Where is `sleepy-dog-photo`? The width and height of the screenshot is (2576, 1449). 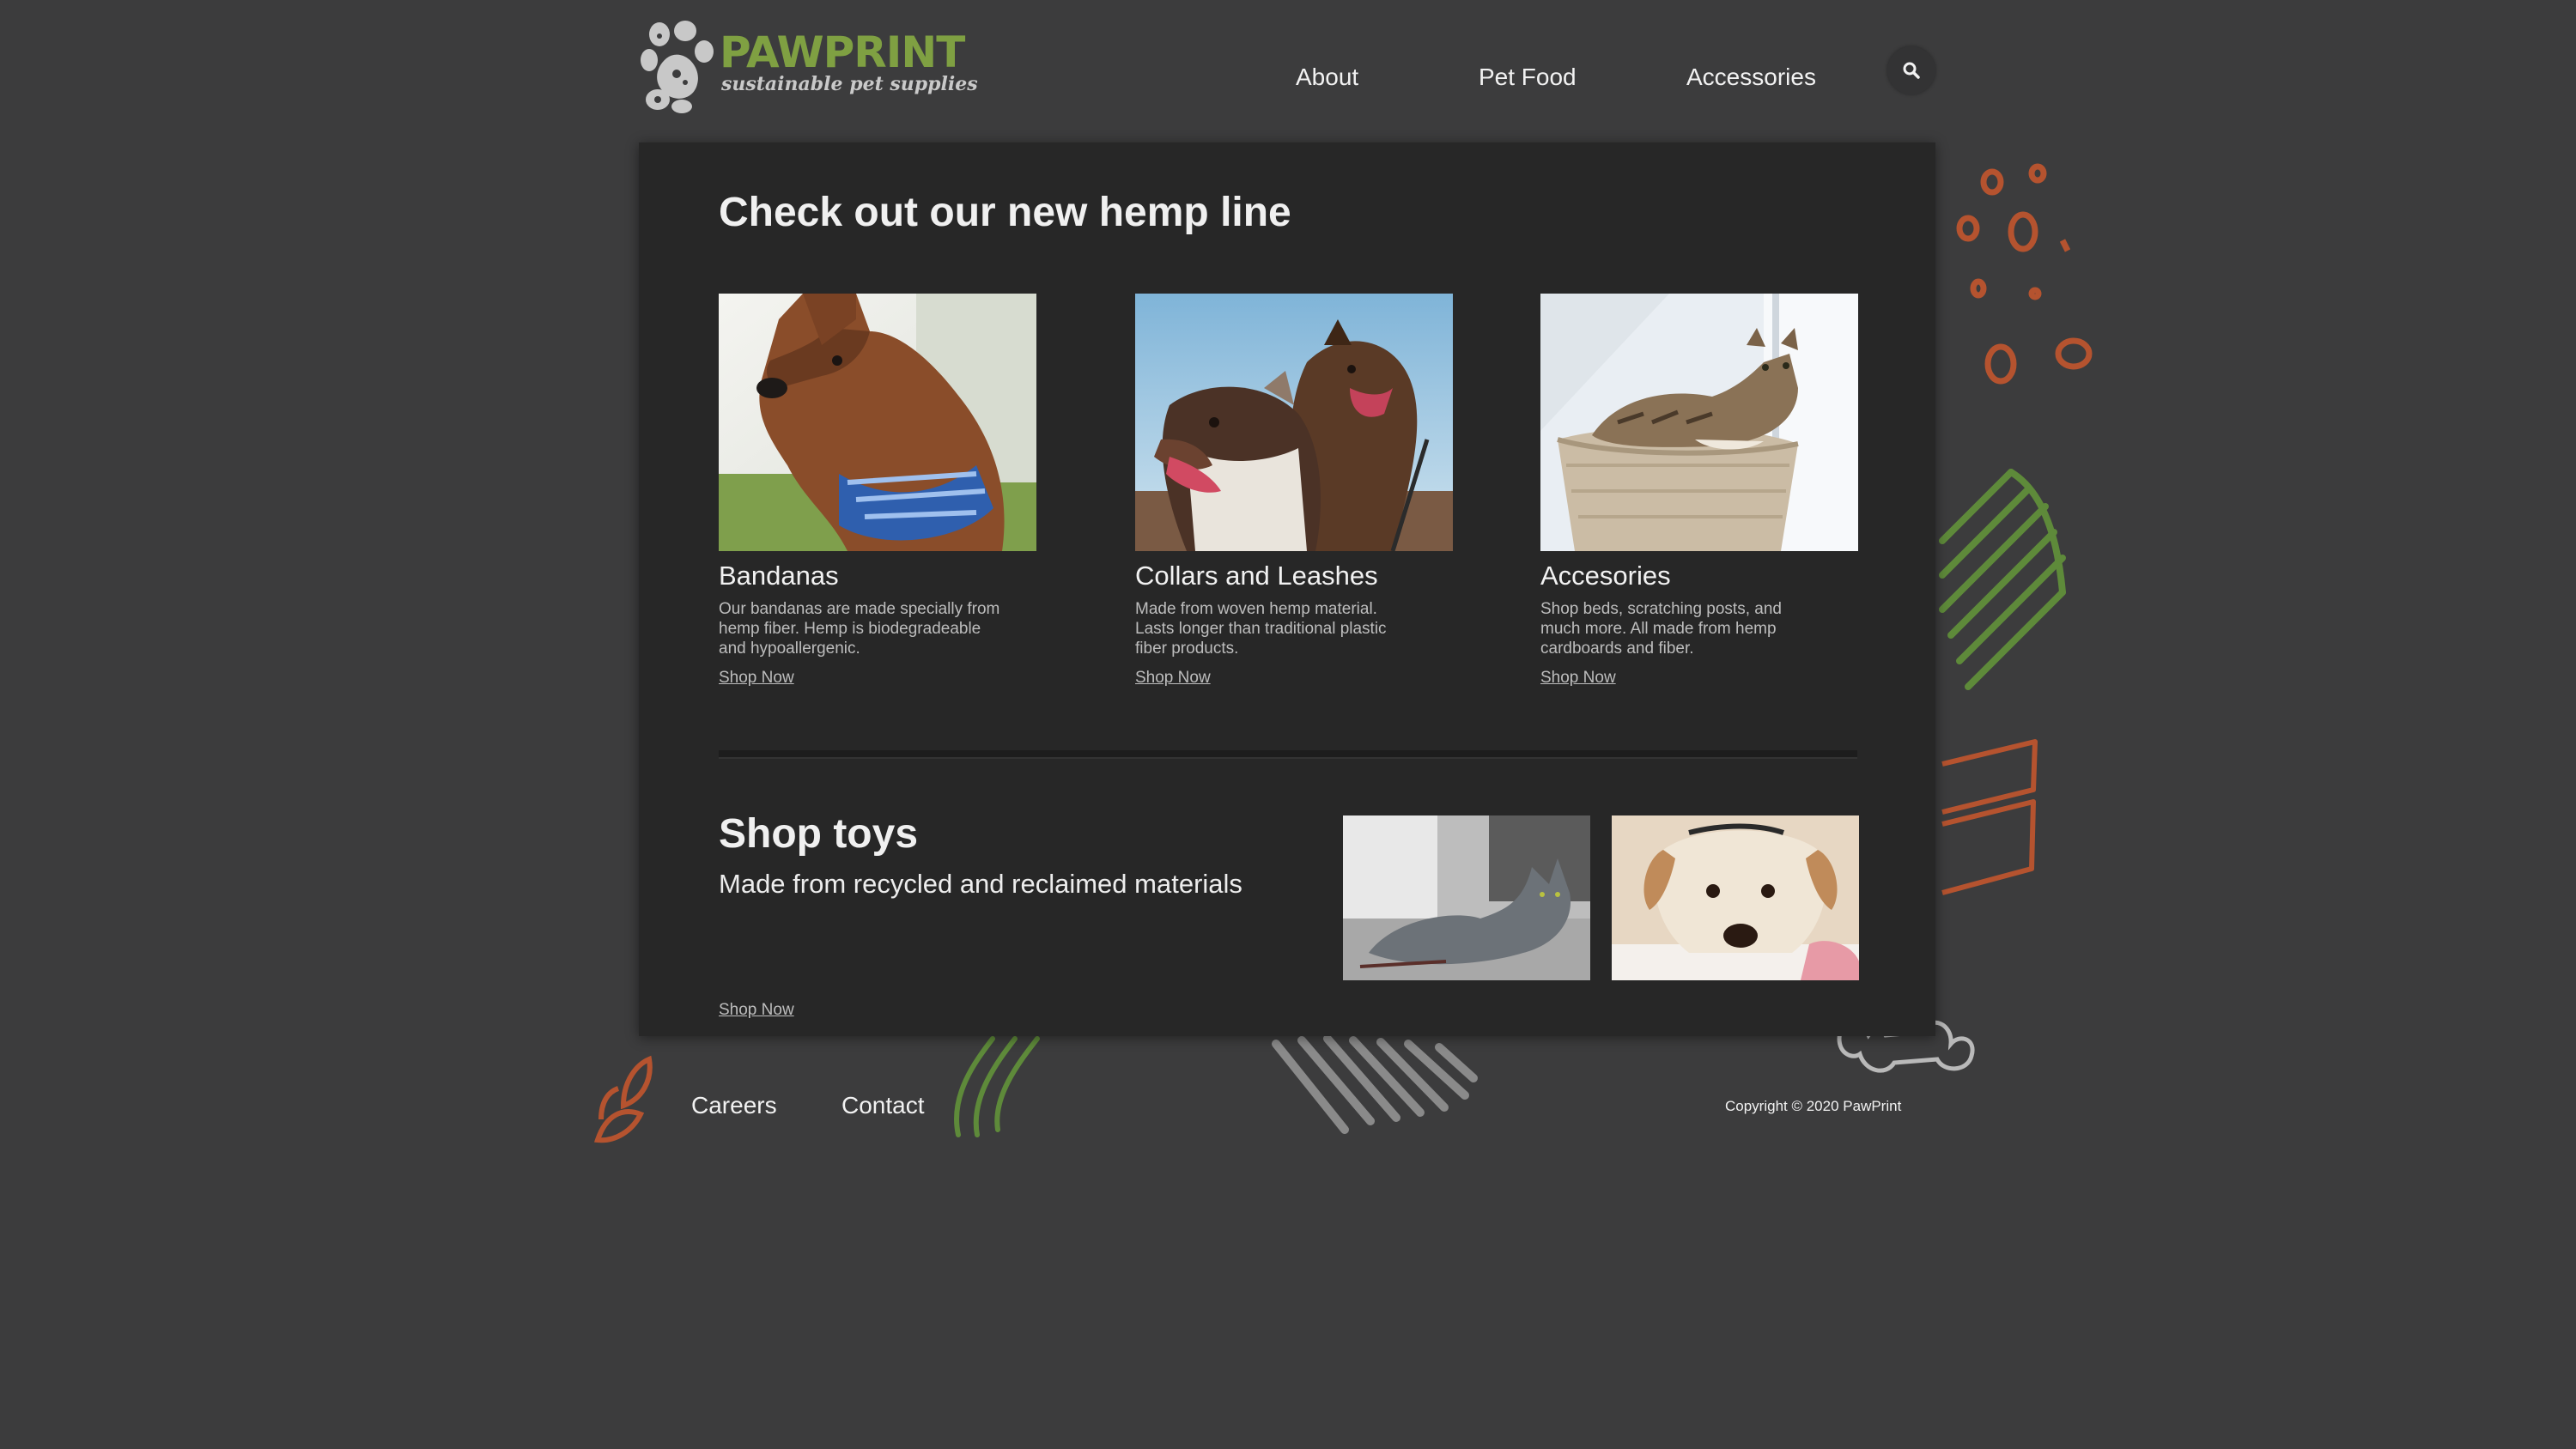
sleepy-dog-photo is located at coordinates (1736, 898).